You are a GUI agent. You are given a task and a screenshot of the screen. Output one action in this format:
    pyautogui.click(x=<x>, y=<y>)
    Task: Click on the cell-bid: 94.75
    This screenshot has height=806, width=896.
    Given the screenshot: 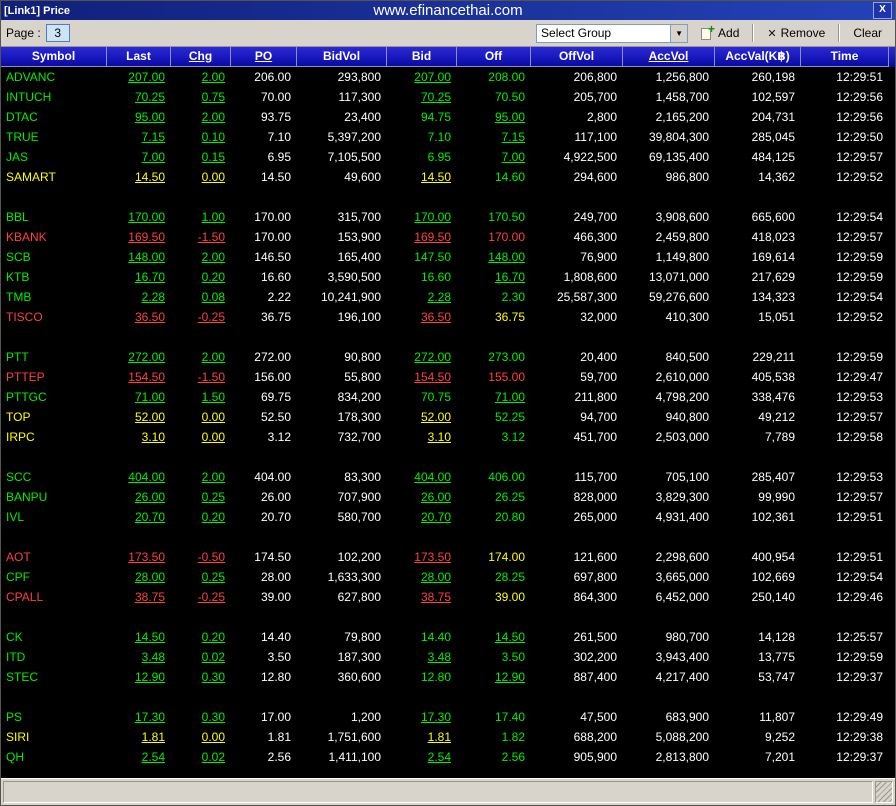 What is the action you would take?
    pyautogui.click(x=422, y=117)
    